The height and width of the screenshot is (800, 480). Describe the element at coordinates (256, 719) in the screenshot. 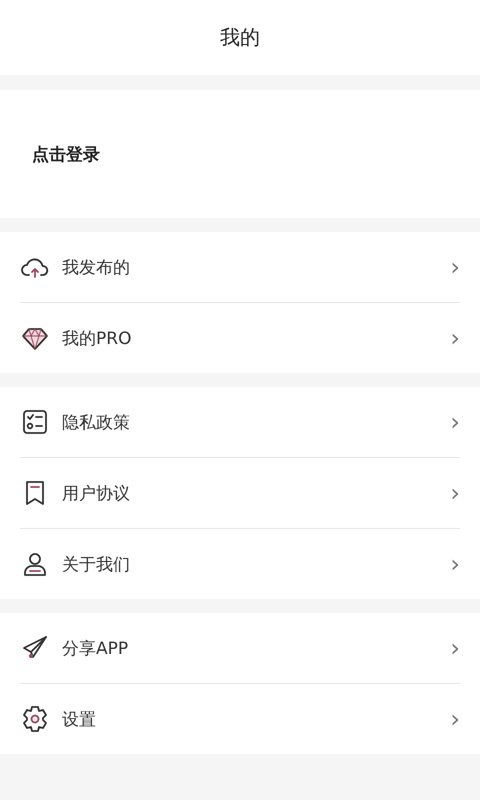

I see `menu-item: 设置` at that location.